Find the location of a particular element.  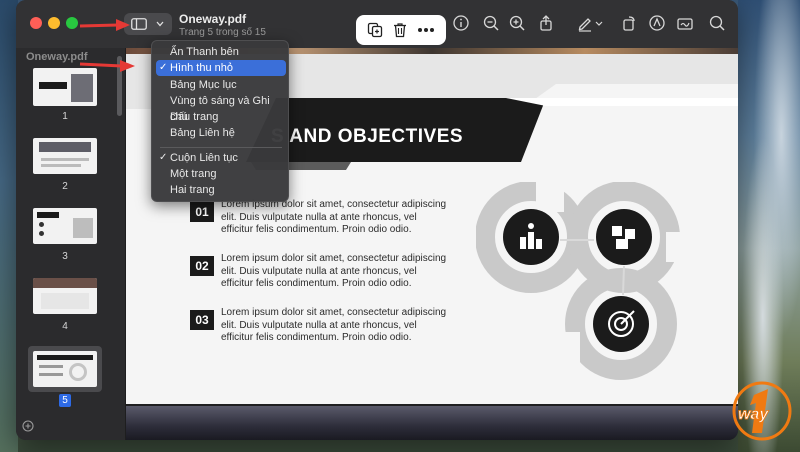

item-number: 03 is located at coordinates (202, 320).